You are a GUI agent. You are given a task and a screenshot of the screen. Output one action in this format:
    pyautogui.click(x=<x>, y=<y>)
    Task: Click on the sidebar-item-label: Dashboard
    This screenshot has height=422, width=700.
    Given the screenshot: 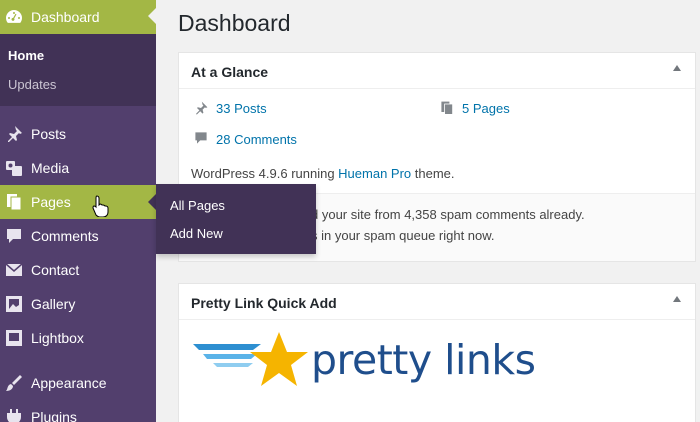 What is the action you would take?
    pyautogui.click(x=65, y=17)
    